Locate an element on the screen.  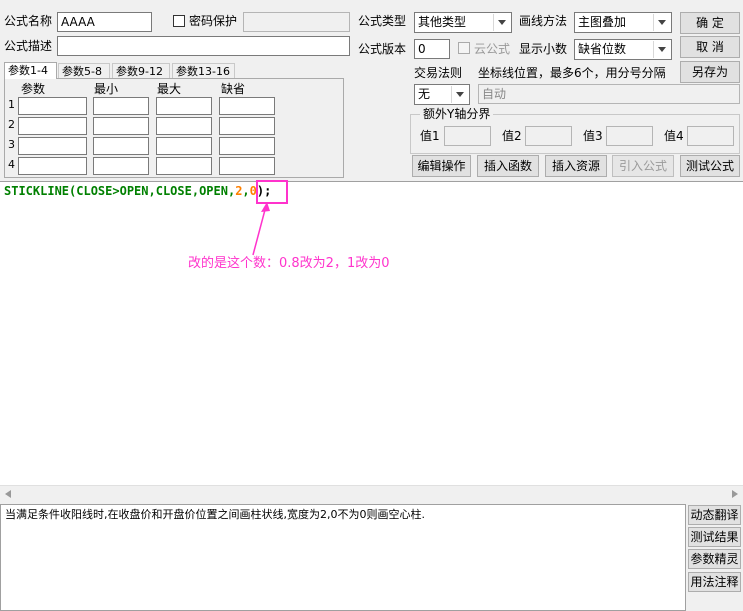
draw-method-label: 画线方法 is located at coordinates (543, 21).